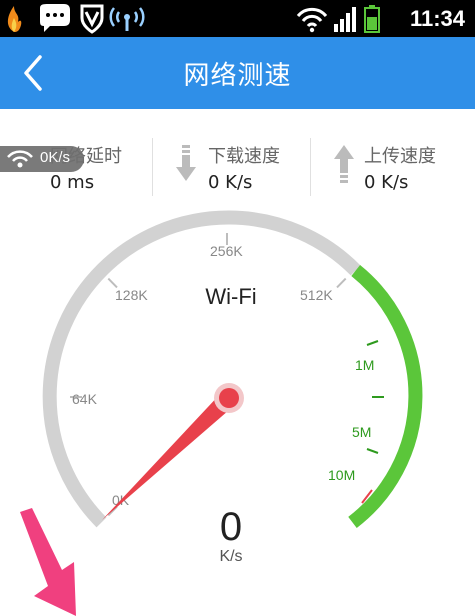  What do you see at coordinates (226, 251) in the screenshot?
I see `tick-label-256k: 256K` at bounding box center [226, 251].